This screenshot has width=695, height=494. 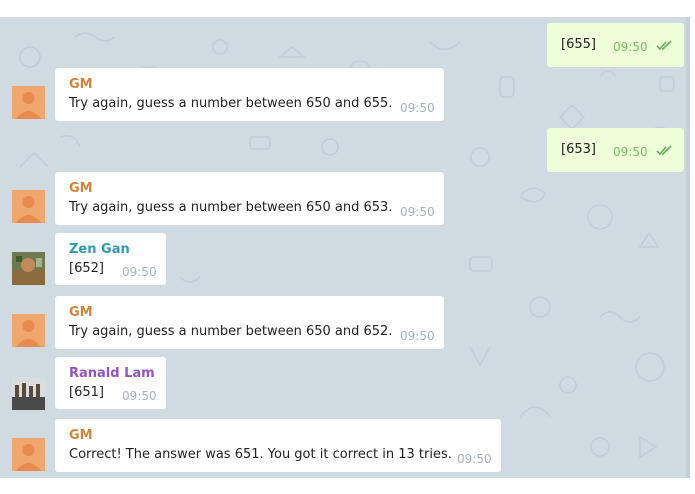 What do you see at coordinates (578, 149) in the screenshot?
I see `message-text: [653]` at bounding box center [578, 149].